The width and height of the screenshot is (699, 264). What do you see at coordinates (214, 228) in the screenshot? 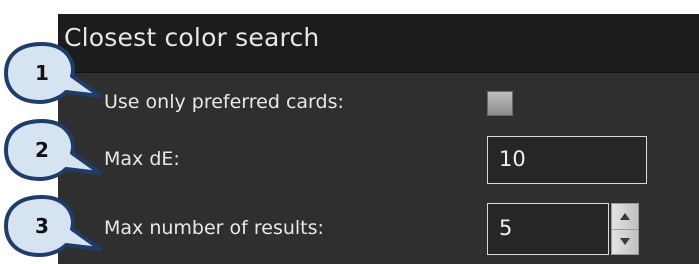
I see `max-results-label: Max number of results:` at bounding box center [214, 228].